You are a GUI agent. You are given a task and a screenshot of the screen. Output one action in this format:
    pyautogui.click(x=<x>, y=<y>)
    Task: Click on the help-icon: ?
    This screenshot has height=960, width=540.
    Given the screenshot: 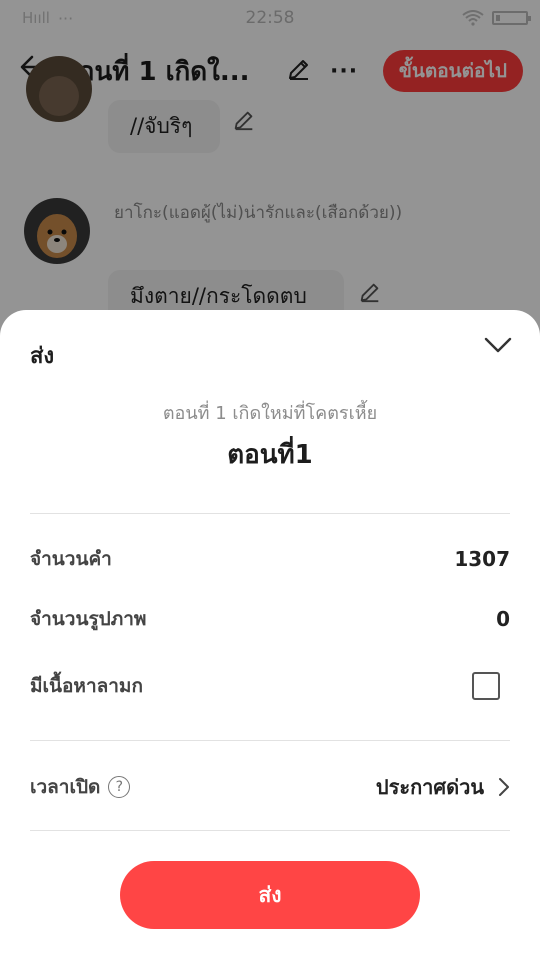 What is the action you would take?
    pyautogui.click(x=119, y=787)
    